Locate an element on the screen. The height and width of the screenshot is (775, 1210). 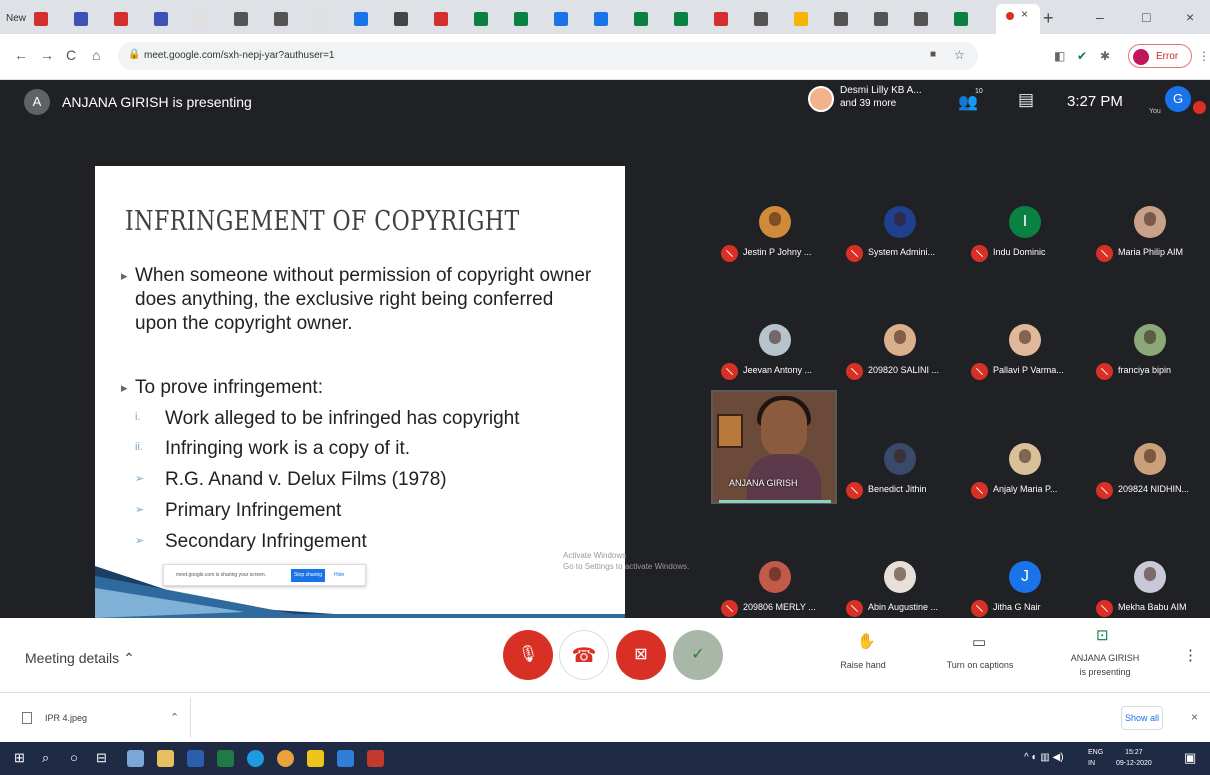
slide-sub-item: ii. Infringing work is a copy of it. is located at coordinates (272, 448).